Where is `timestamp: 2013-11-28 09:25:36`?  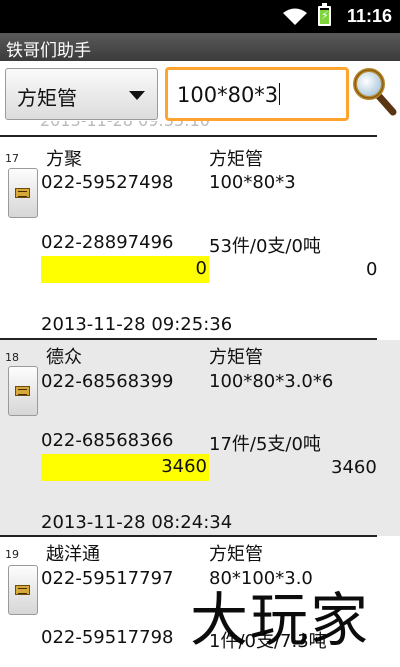
timestamp: 2013-11-28 09:25:36 is located at coordinates (137, 324).